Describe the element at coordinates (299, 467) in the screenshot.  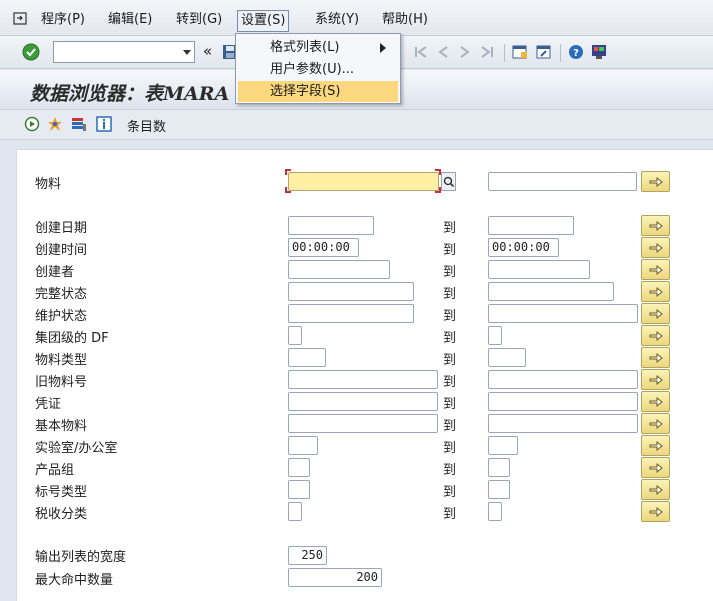
I see `product-group-low-field` at that location.